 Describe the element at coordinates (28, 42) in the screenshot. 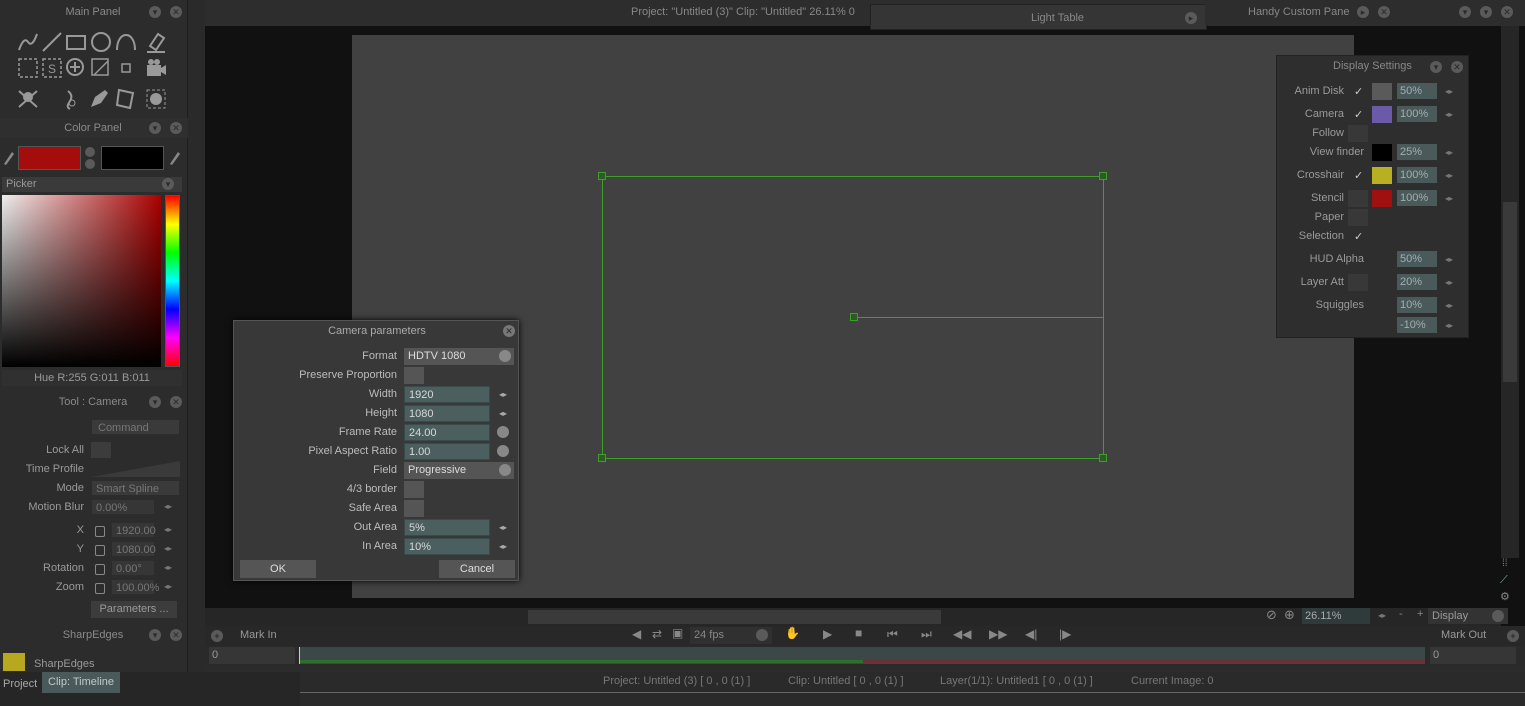

I see `brush-tool-icon` at that location.